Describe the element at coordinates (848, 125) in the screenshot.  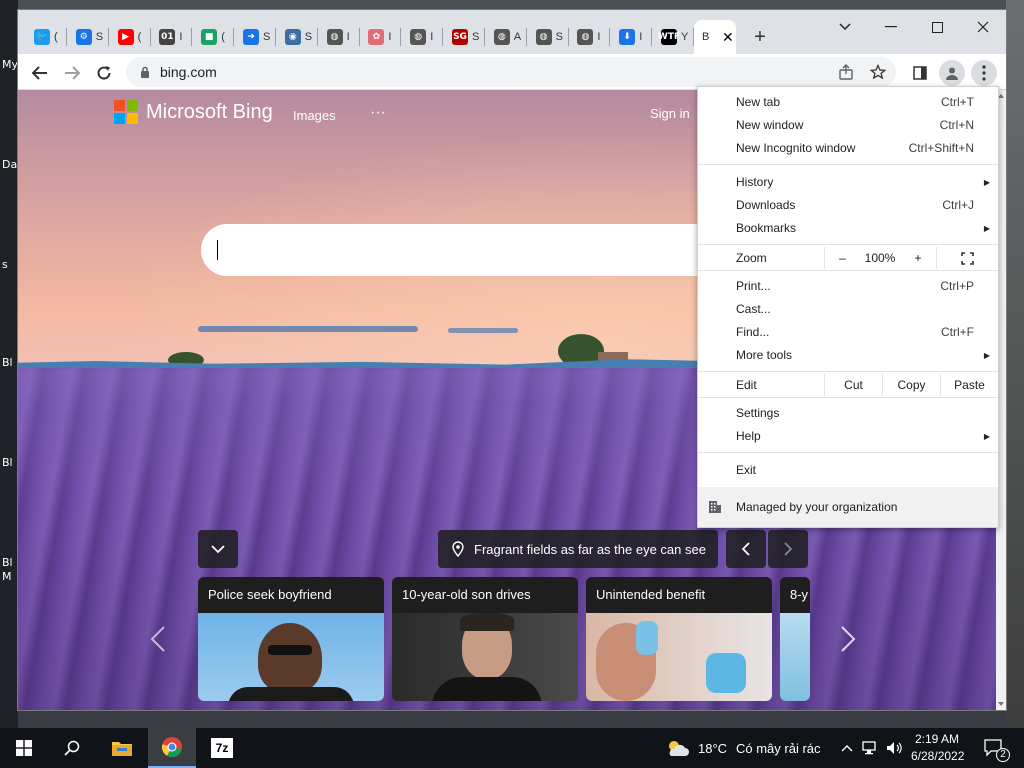
I see `menu-item-new-window: New window Ctrl+N` at that location.